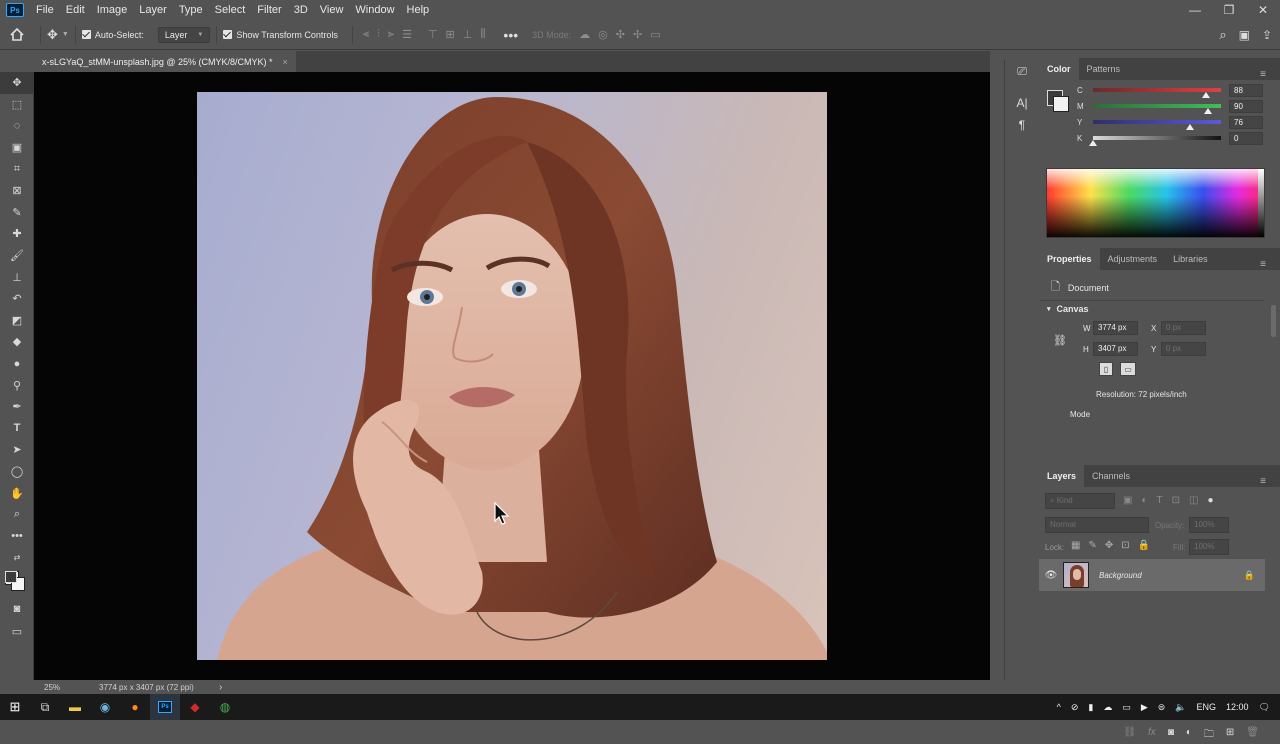 This screenshot has width=1280, height=744. Describe the element at coordinates (17, 558) in the screenshot. I see `swap-colors-icon: ⇄` at that location.